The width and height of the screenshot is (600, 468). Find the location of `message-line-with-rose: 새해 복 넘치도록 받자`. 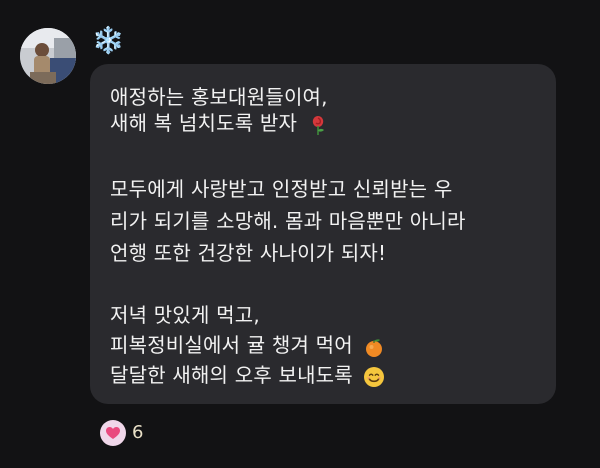

message-line-with-rose: 새해 복 넘치도록 받자 is located at coordinates (219, 123).